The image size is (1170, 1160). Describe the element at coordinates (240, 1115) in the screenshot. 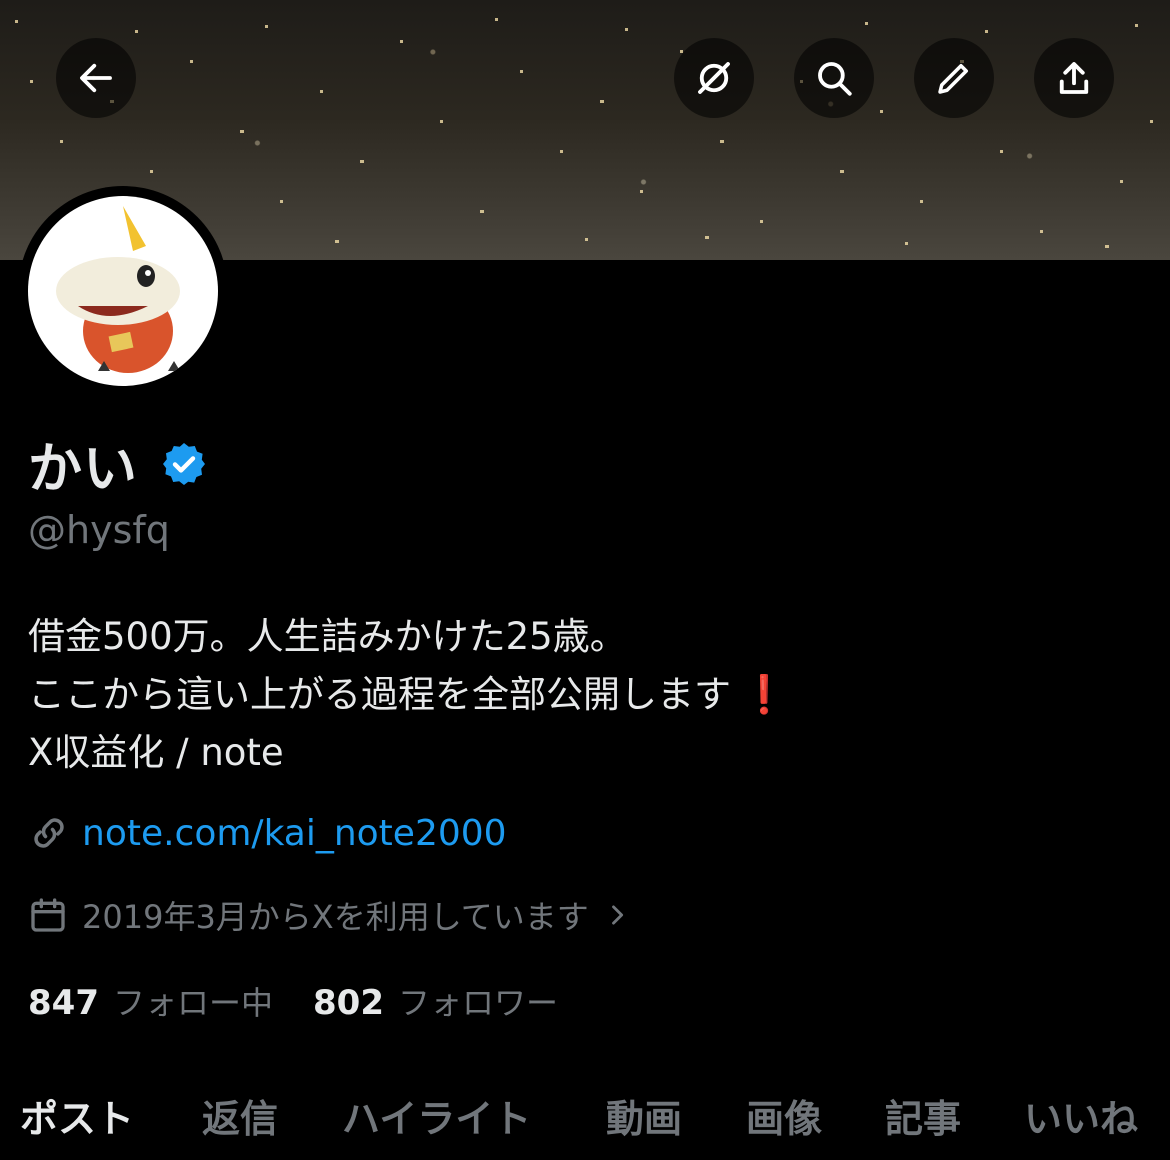

I see `tab-replies: 返信` at that location.